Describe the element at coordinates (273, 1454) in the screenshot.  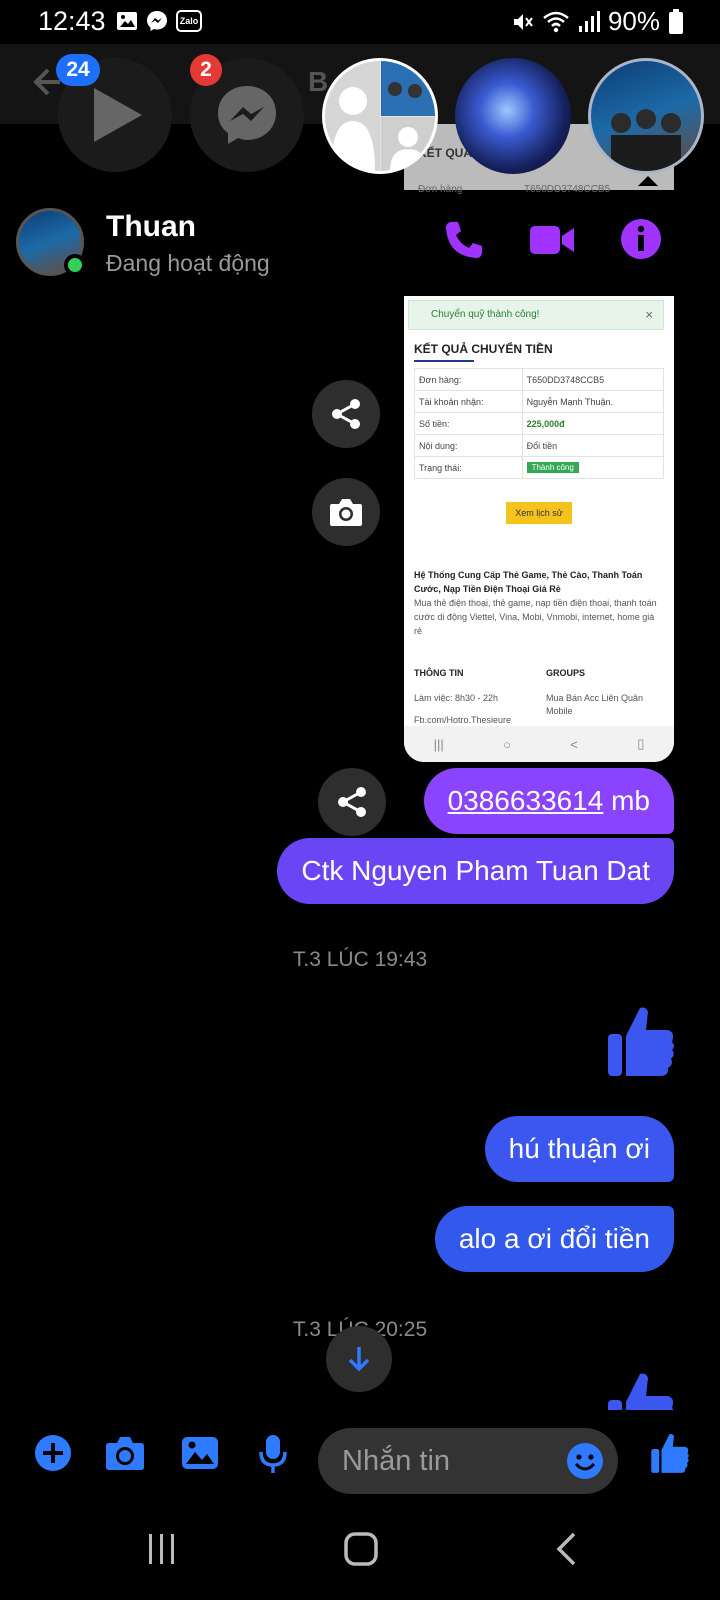
I see `microphone-icon` at that location.